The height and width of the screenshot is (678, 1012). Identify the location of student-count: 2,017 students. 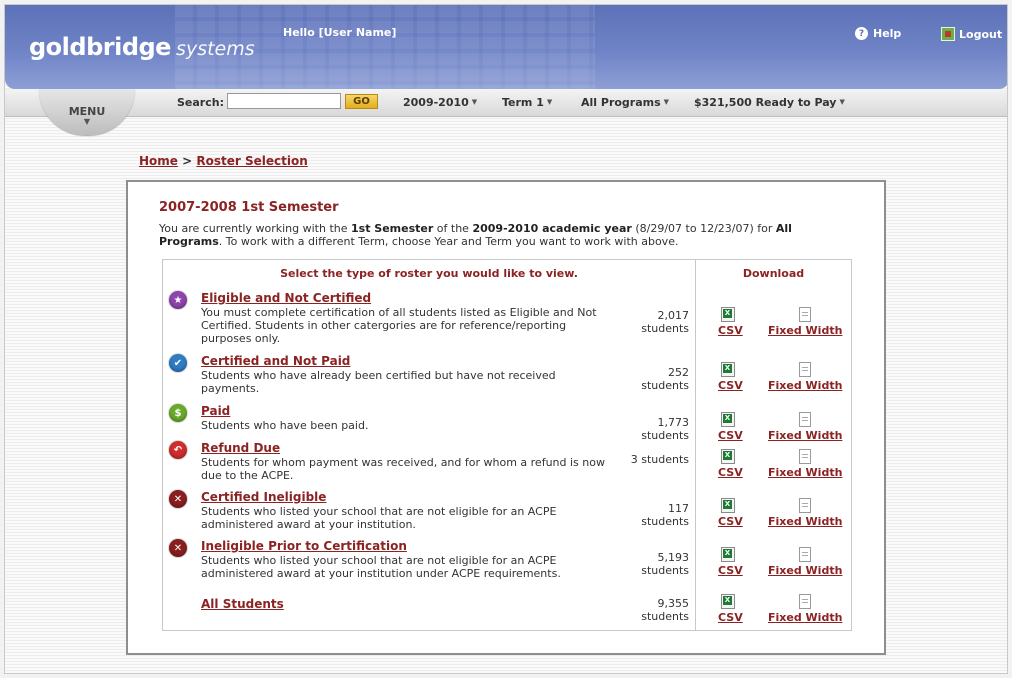
(651, 322).